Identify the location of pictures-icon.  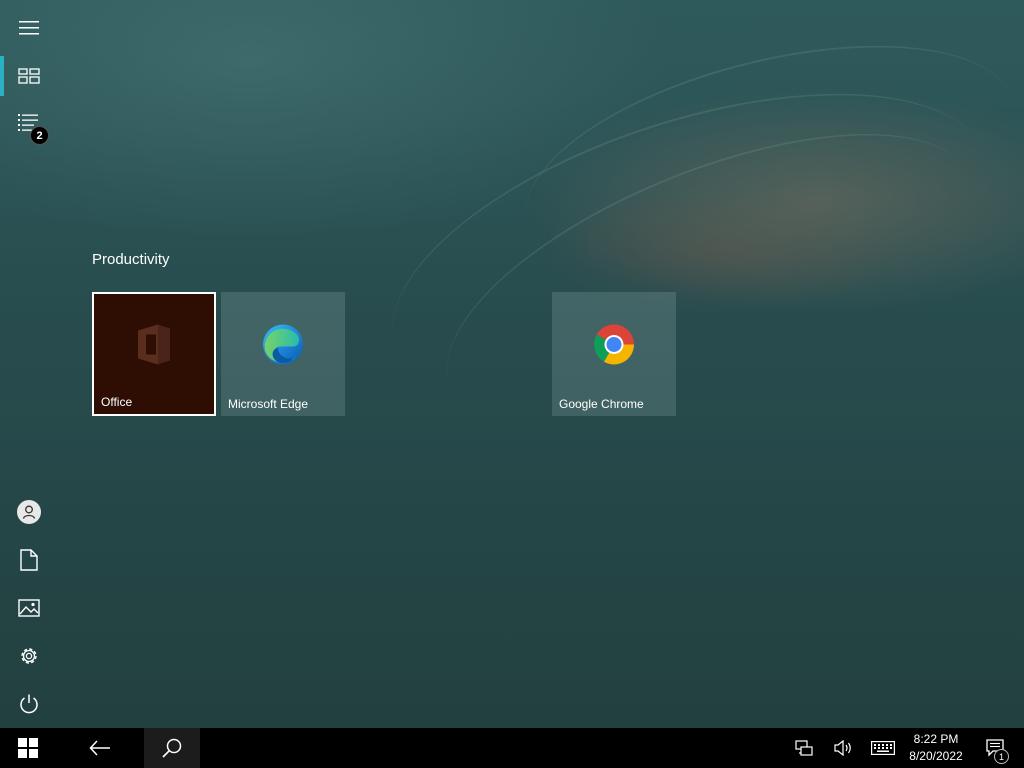
(29, 608).